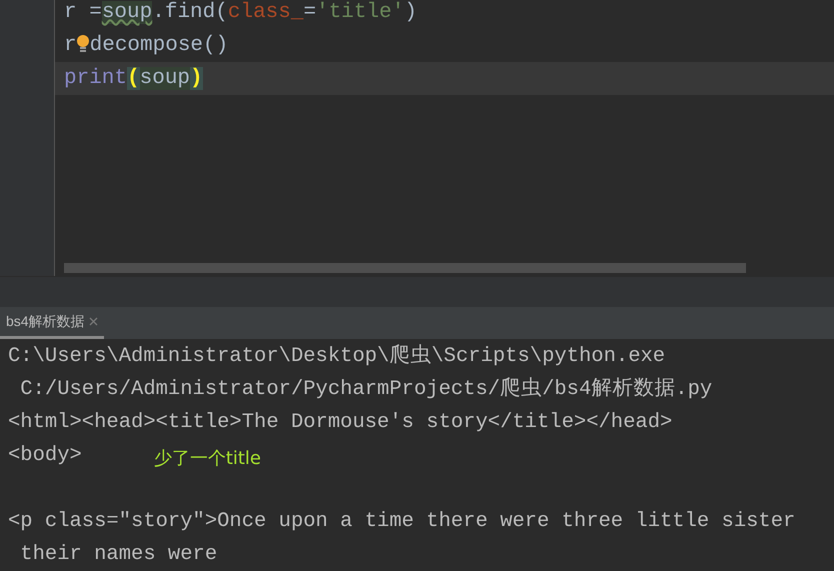 Image resolution: width=834 pixels, height=571 pixels. Describe the element at coordinates (93, 321) in the screenshot. I see `close-icon` at that location.